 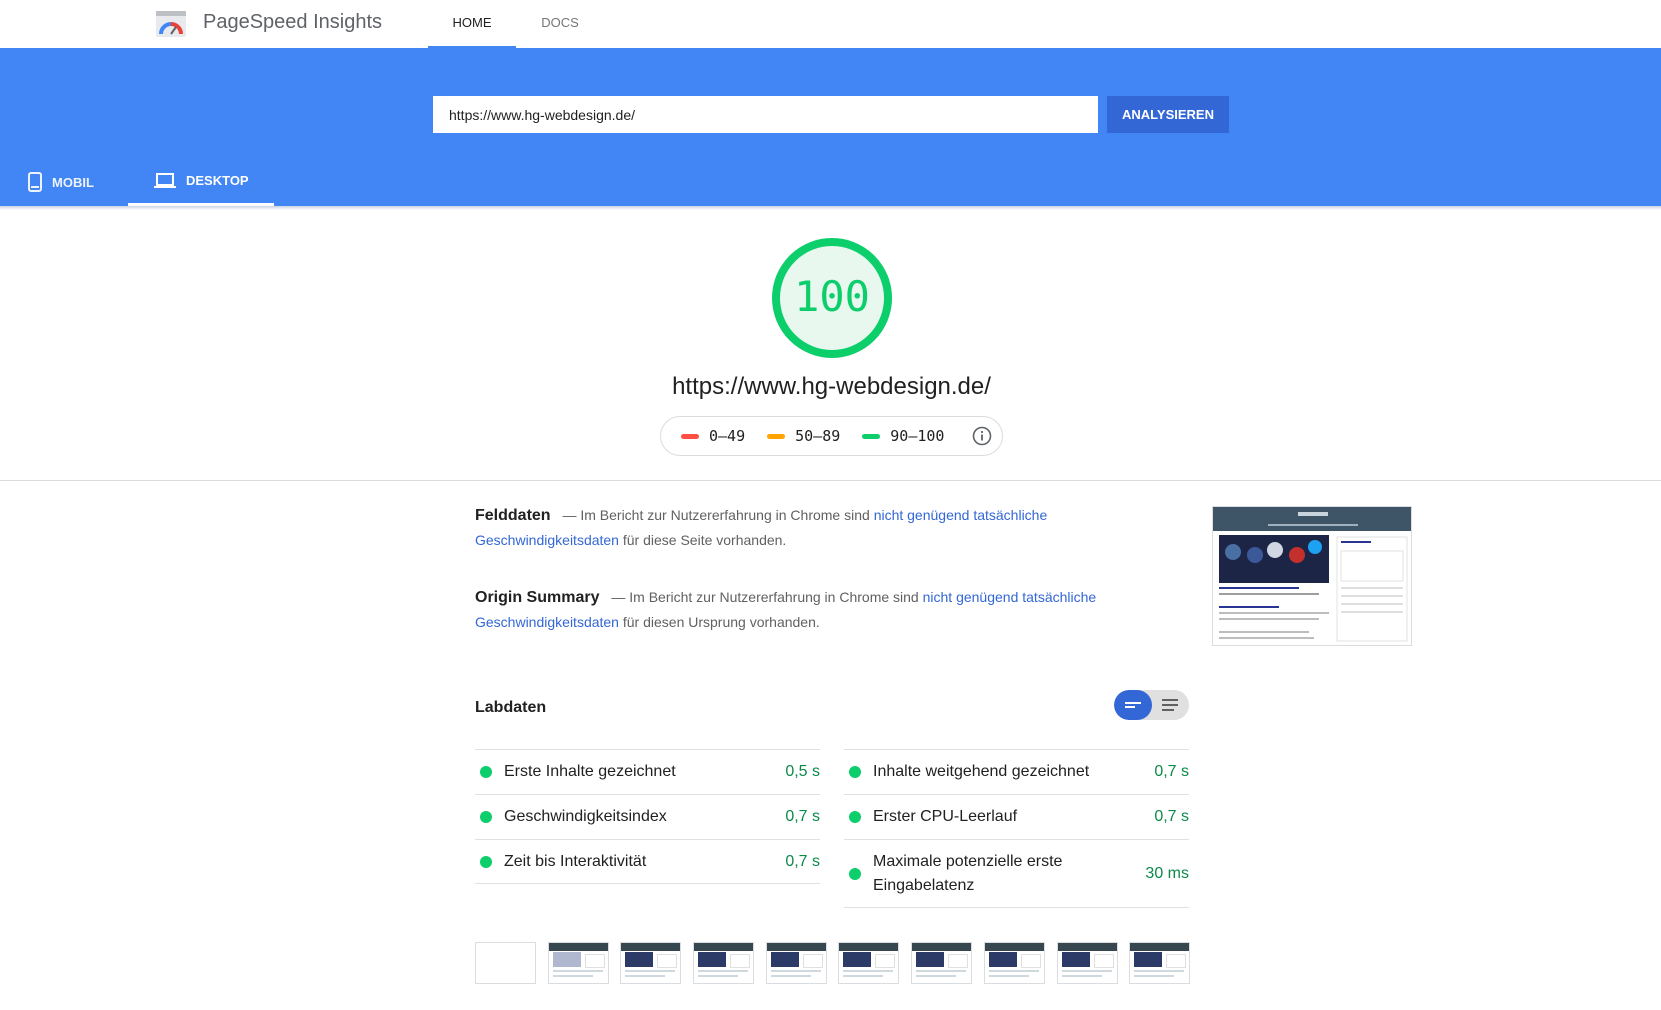 What do you see at coordinates (830, 24) in the screenshot?
I see `top-bar: PageSpeed Insights HOME DOCS` at bounding box center [830, 24].